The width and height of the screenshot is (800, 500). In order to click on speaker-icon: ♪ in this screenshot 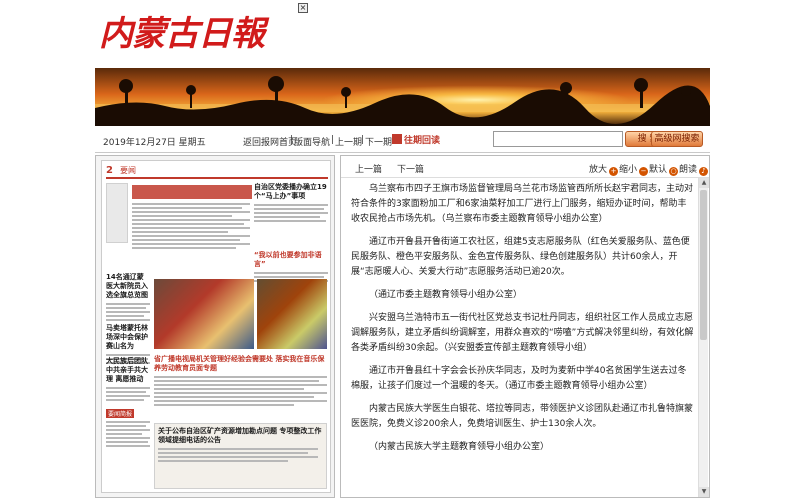, I will do `click(704, 171)`.